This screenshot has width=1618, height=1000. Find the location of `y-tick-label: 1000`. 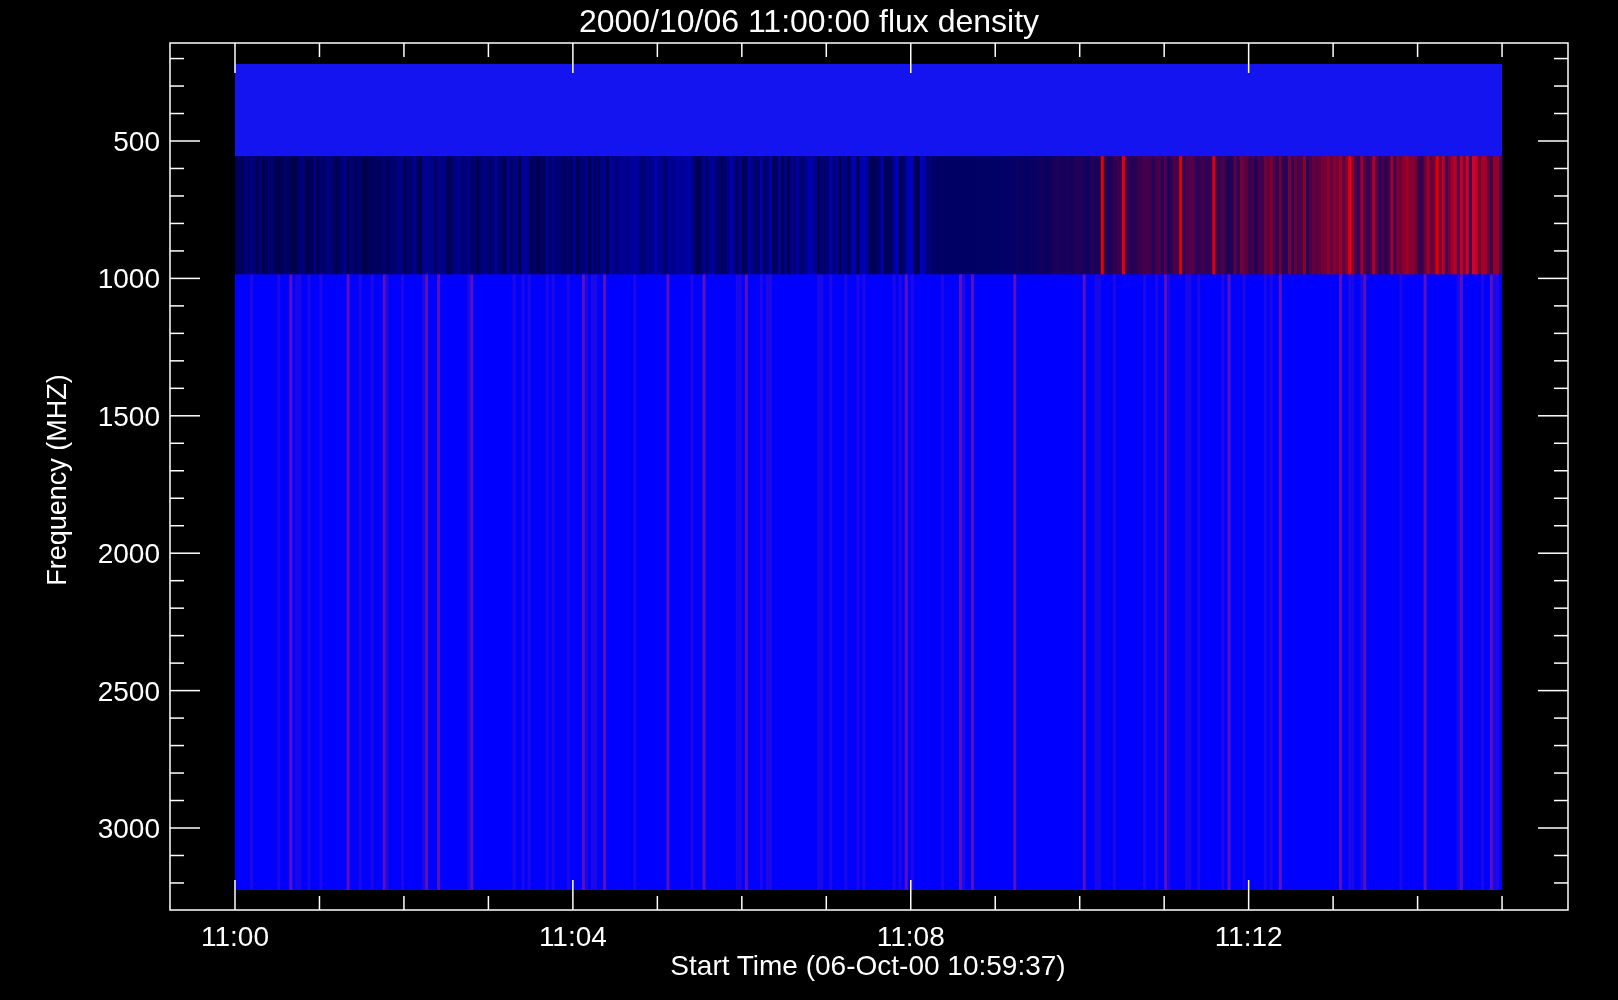

y-tick-label: 1000 is located at coordinates (128, 279).